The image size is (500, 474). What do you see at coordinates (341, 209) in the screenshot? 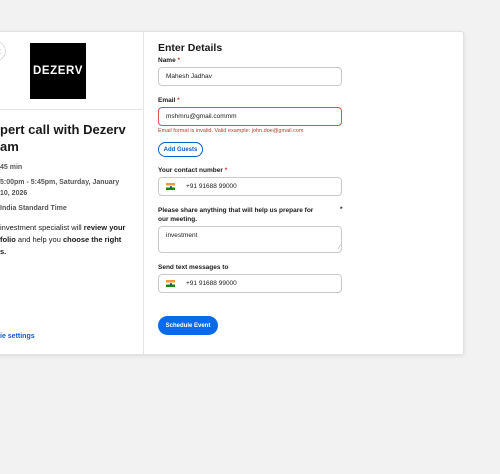
I see `share-required-marker: *` at bounding box center [341, 209].